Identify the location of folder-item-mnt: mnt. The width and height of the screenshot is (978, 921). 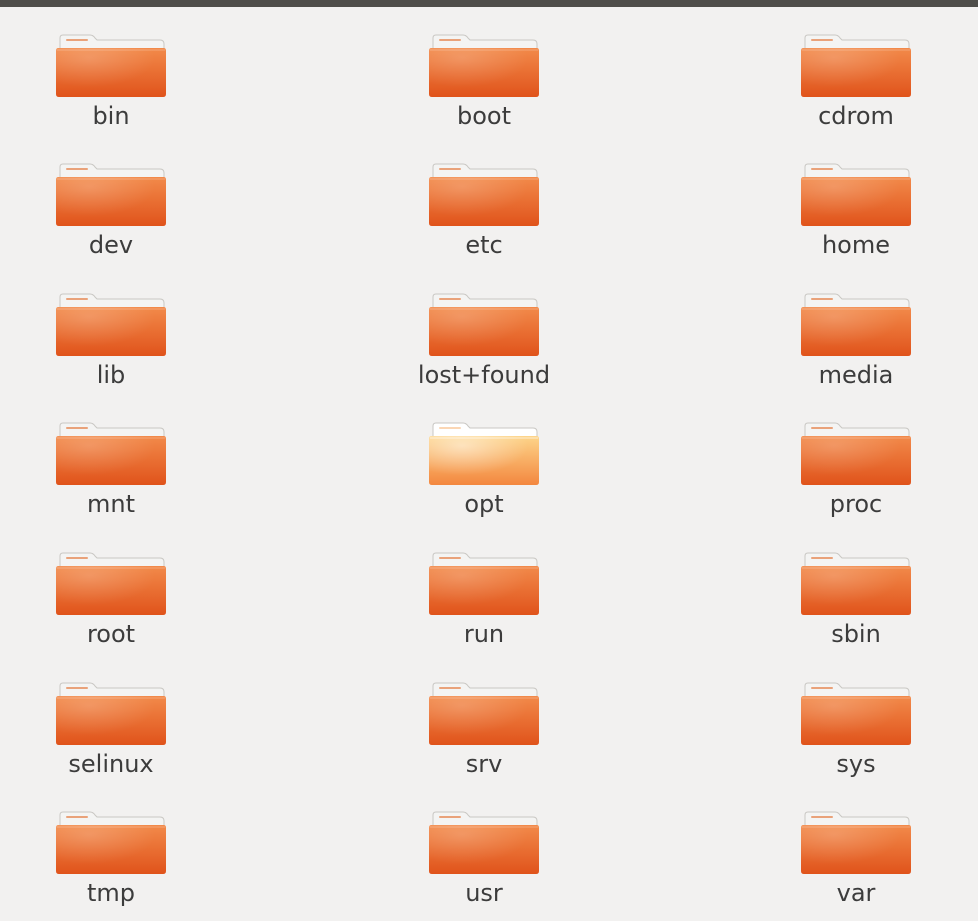
(111, 477).